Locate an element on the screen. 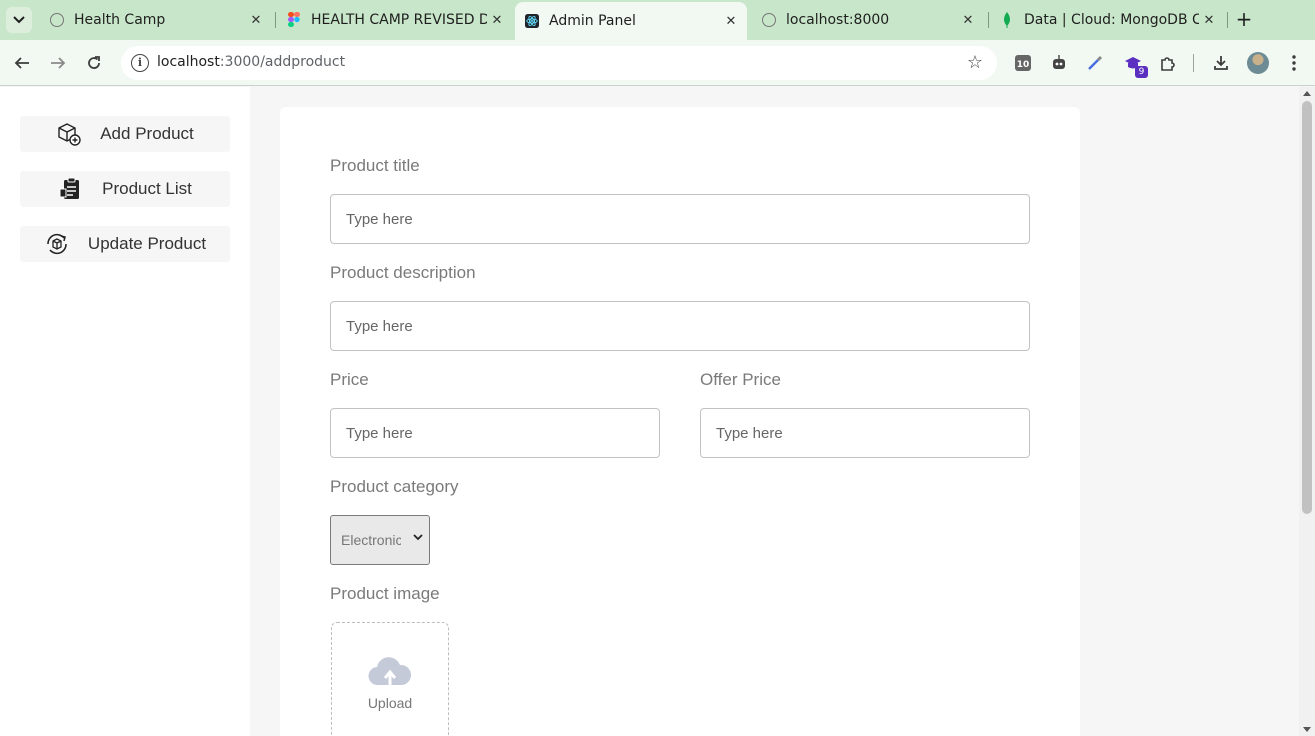 The height and width of the screenshot is (736, 1315). product-title-label: Product title is located at coordinates (375, 165).